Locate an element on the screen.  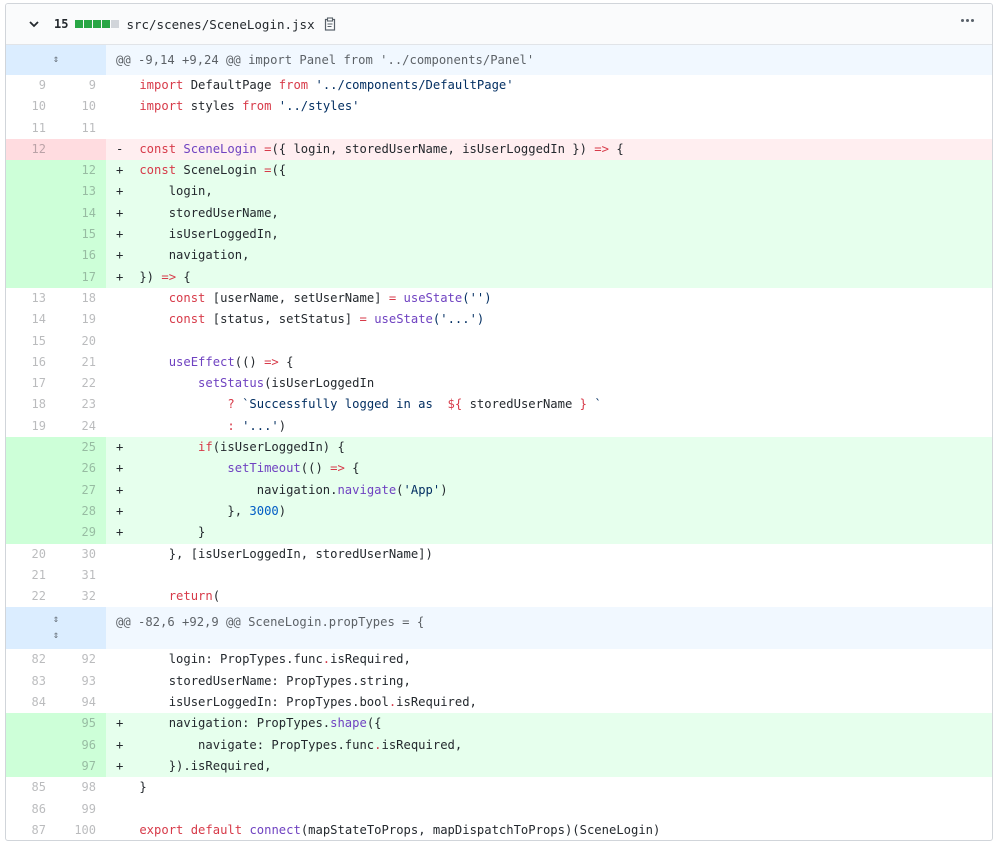
old-line-number: 18 is located at coordinates (31, 404).